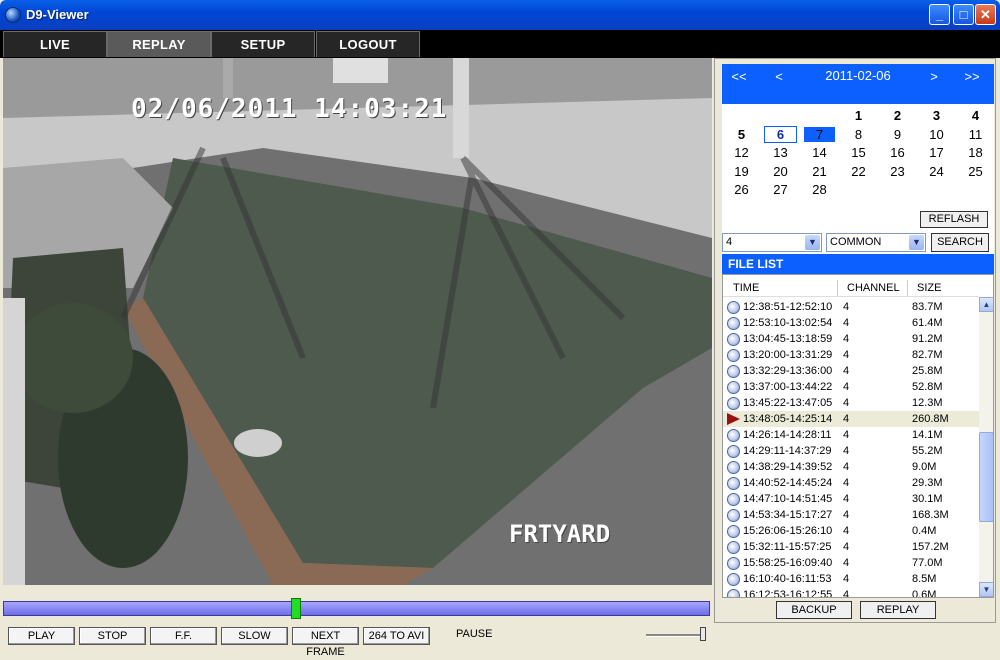 Image resolution: width=1000 pixels, height=660 pixels. I want to click on calendar-day: 15, so click(858, 153).